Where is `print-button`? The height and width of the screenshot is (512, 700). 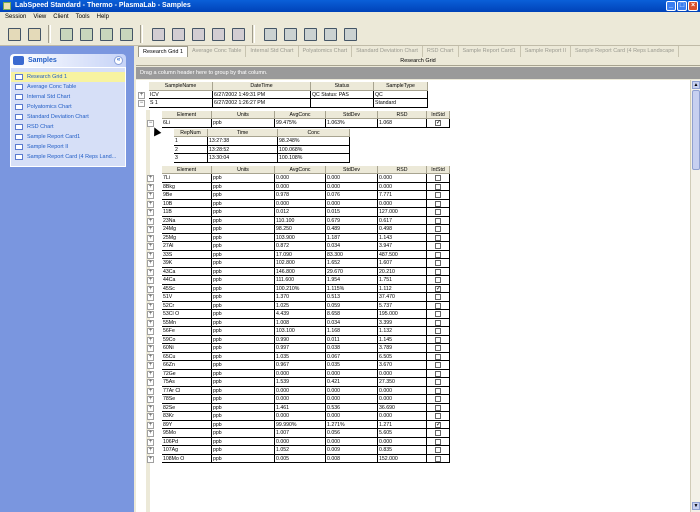 print-button is located at coordinates (197, 33).